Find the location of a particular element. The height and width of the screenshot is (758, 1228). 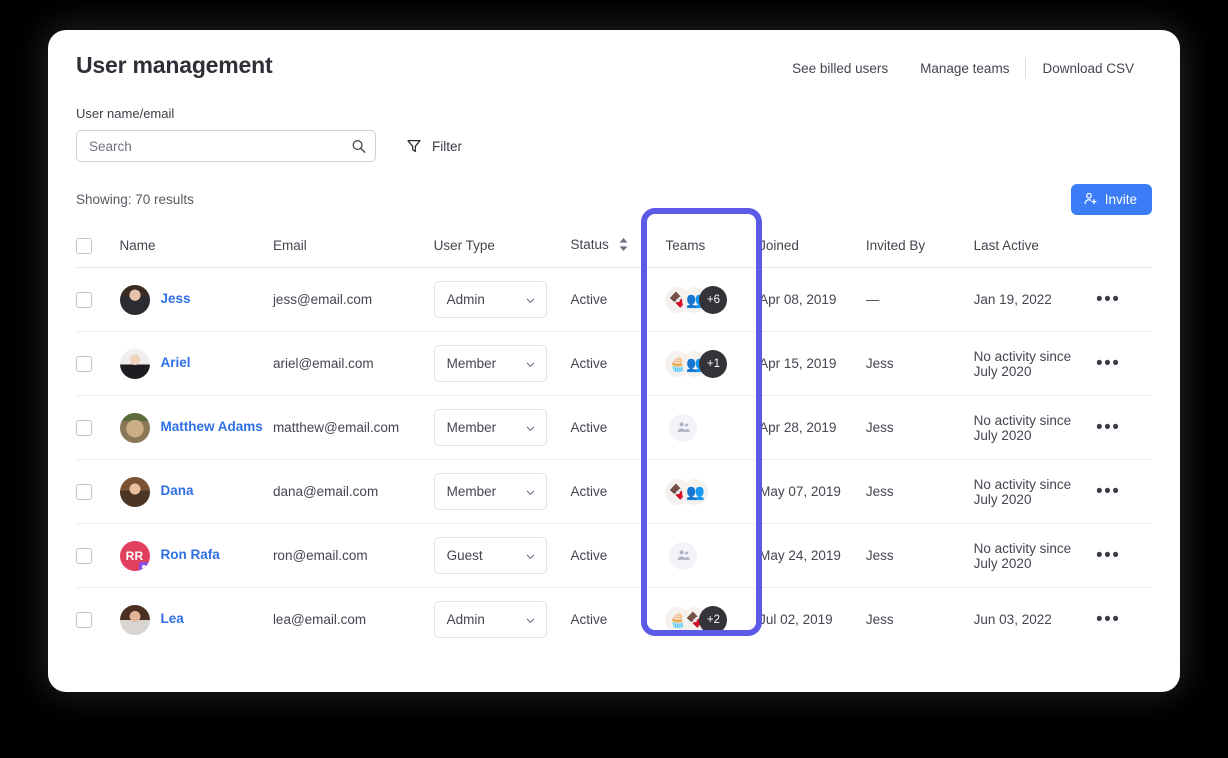

user-type-value: Admin is located at coordinates (465, 299).